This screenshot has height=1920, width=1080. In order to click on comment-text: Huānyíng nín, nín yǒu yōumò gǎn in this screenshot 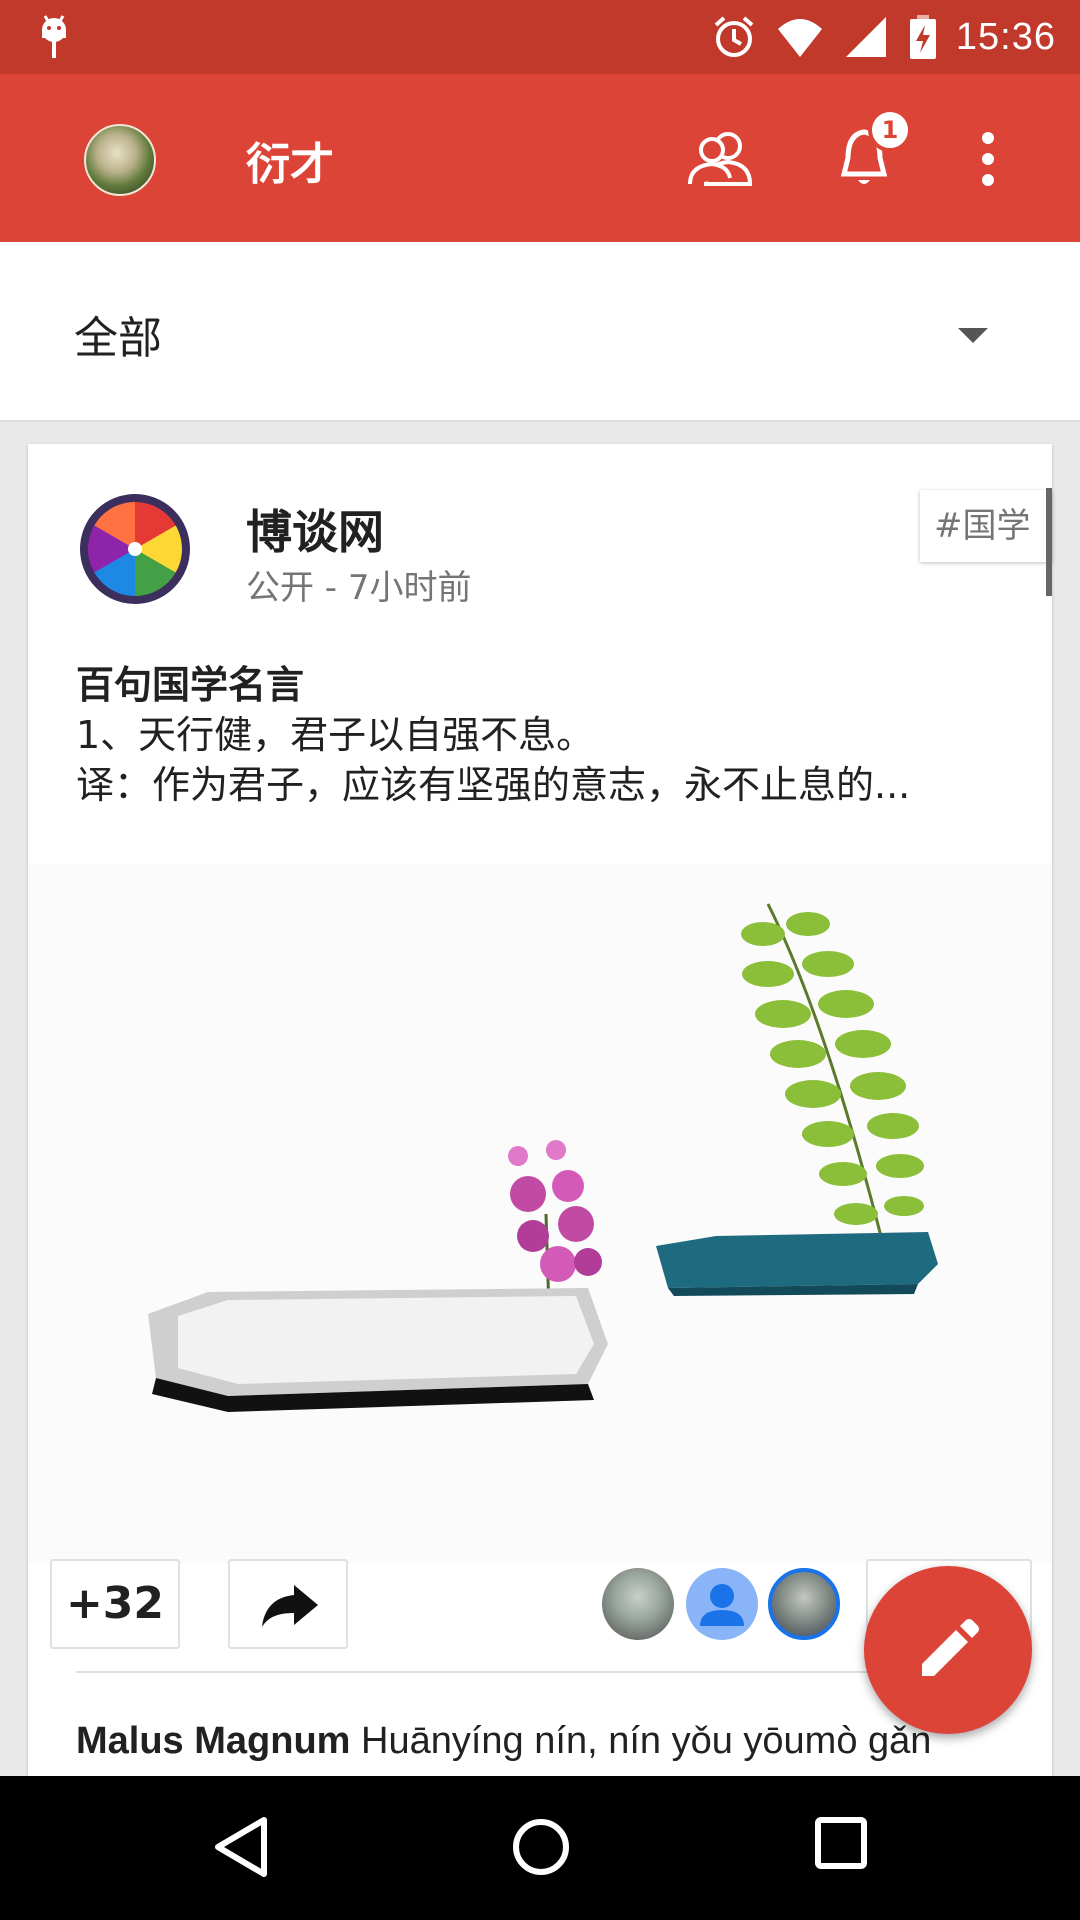, I will do `click(641, 1741)`.